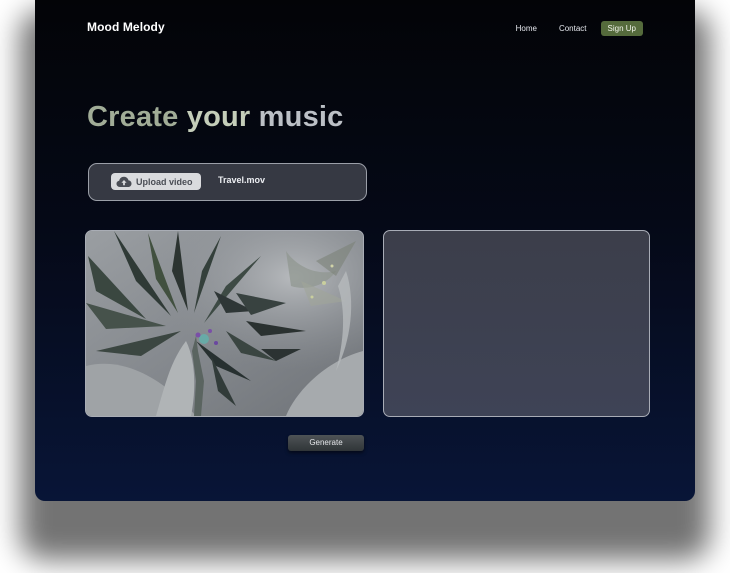 The width and height of the screenshot is (730, 573). Describe the element at coordinates (124, 181) in the screenshot. I see `cloud-upload-icon` at that location.